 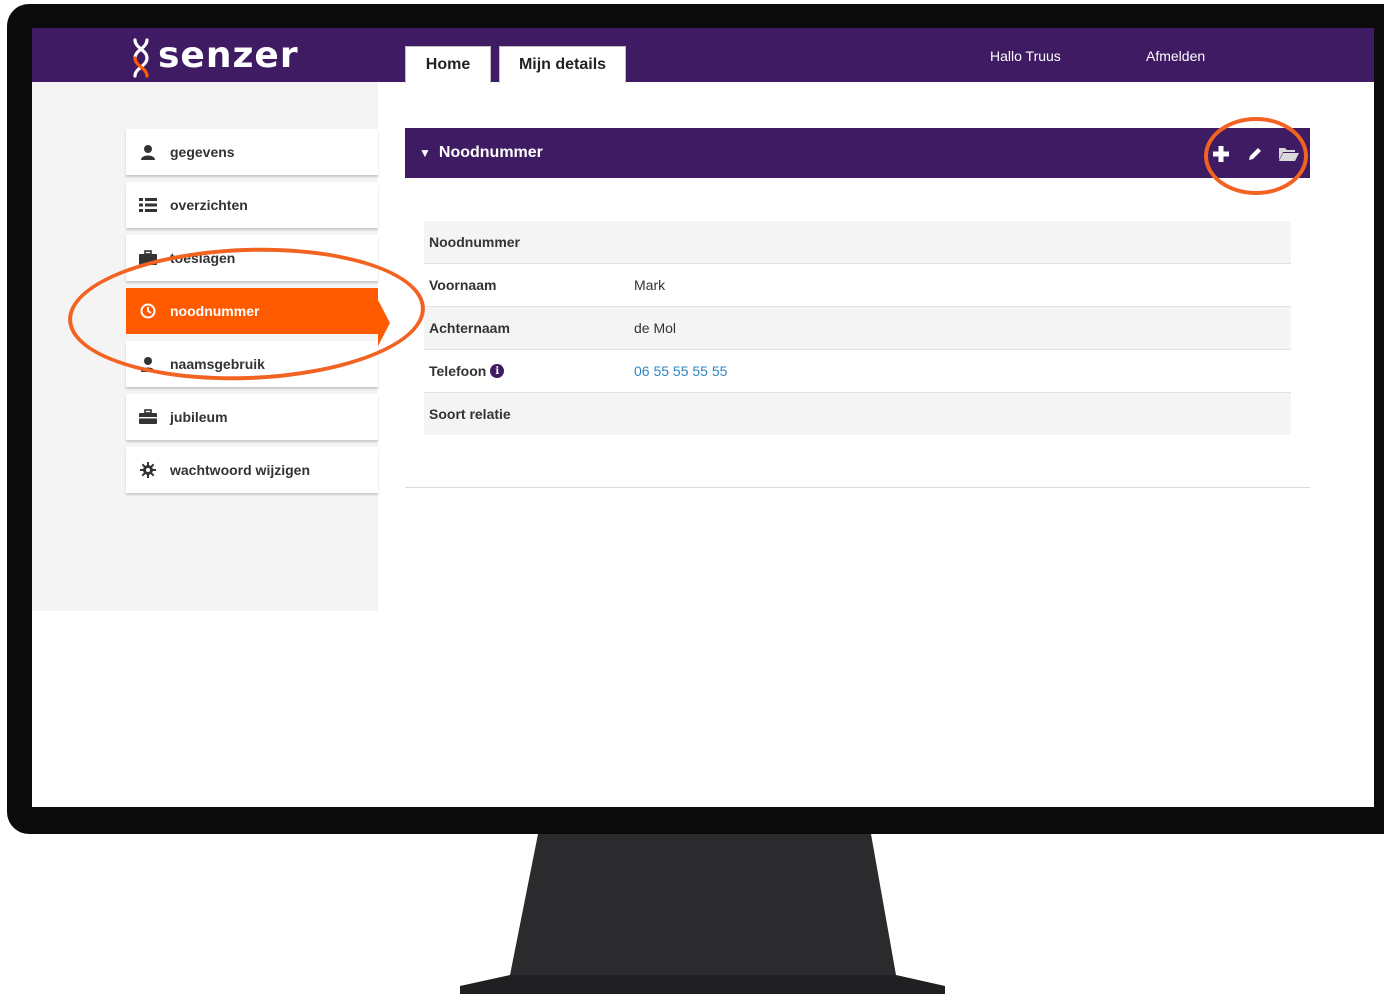 What do you see at coordinates (148, 470) in the screenshot?
I see `gear-icon` at bounding box center [148, 470].